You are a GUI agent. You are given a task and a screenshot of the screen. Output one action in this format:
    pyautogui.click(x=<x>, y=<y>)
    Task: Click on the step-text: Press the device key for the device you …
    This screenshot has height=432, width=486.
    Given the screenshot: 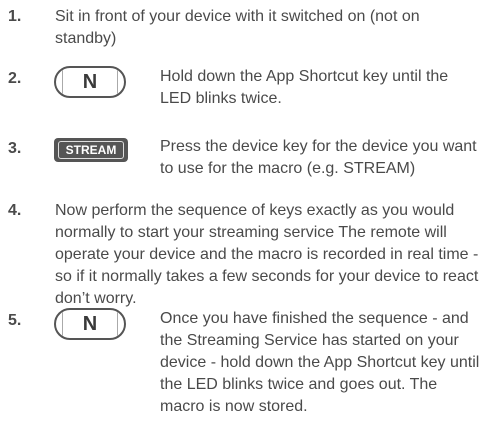 What is the action you would take?
    pyautogui.click(x=318, y=157)
    